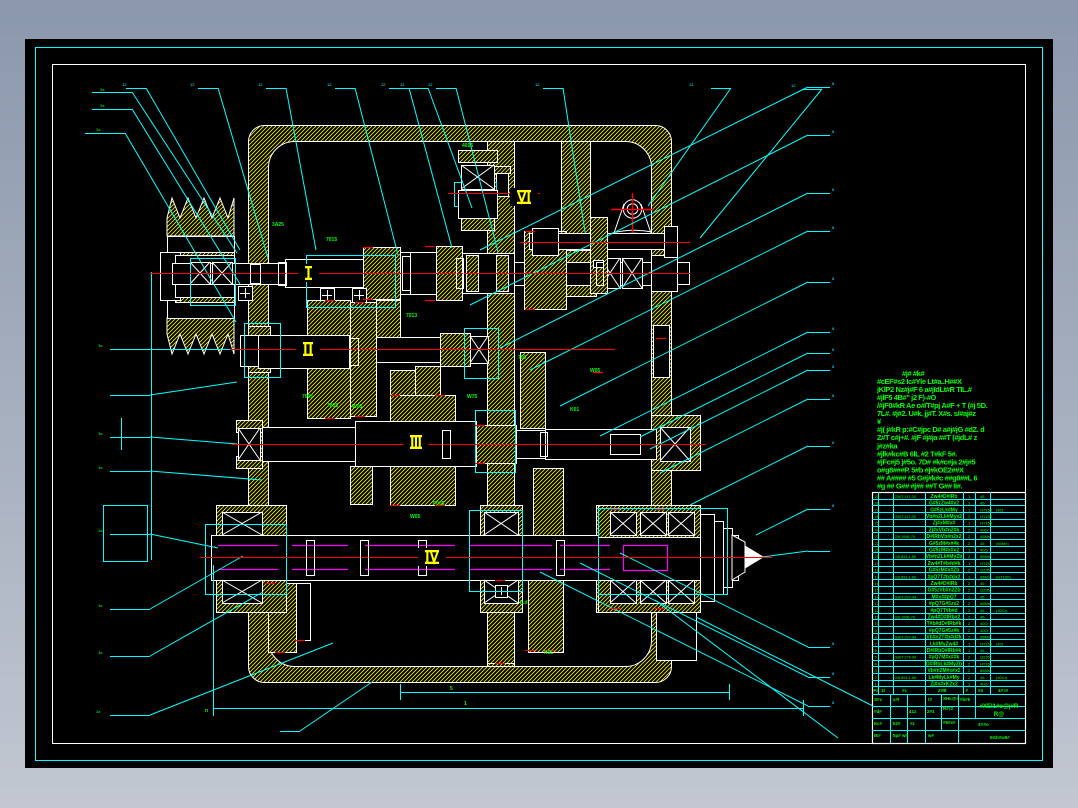 Image resolution: width=1078 pixels, height=808 pixels. What do you see at coordinates (877, 556) in the screenshot?
I see `svg-text: 20` at bounding box center [877, 556].